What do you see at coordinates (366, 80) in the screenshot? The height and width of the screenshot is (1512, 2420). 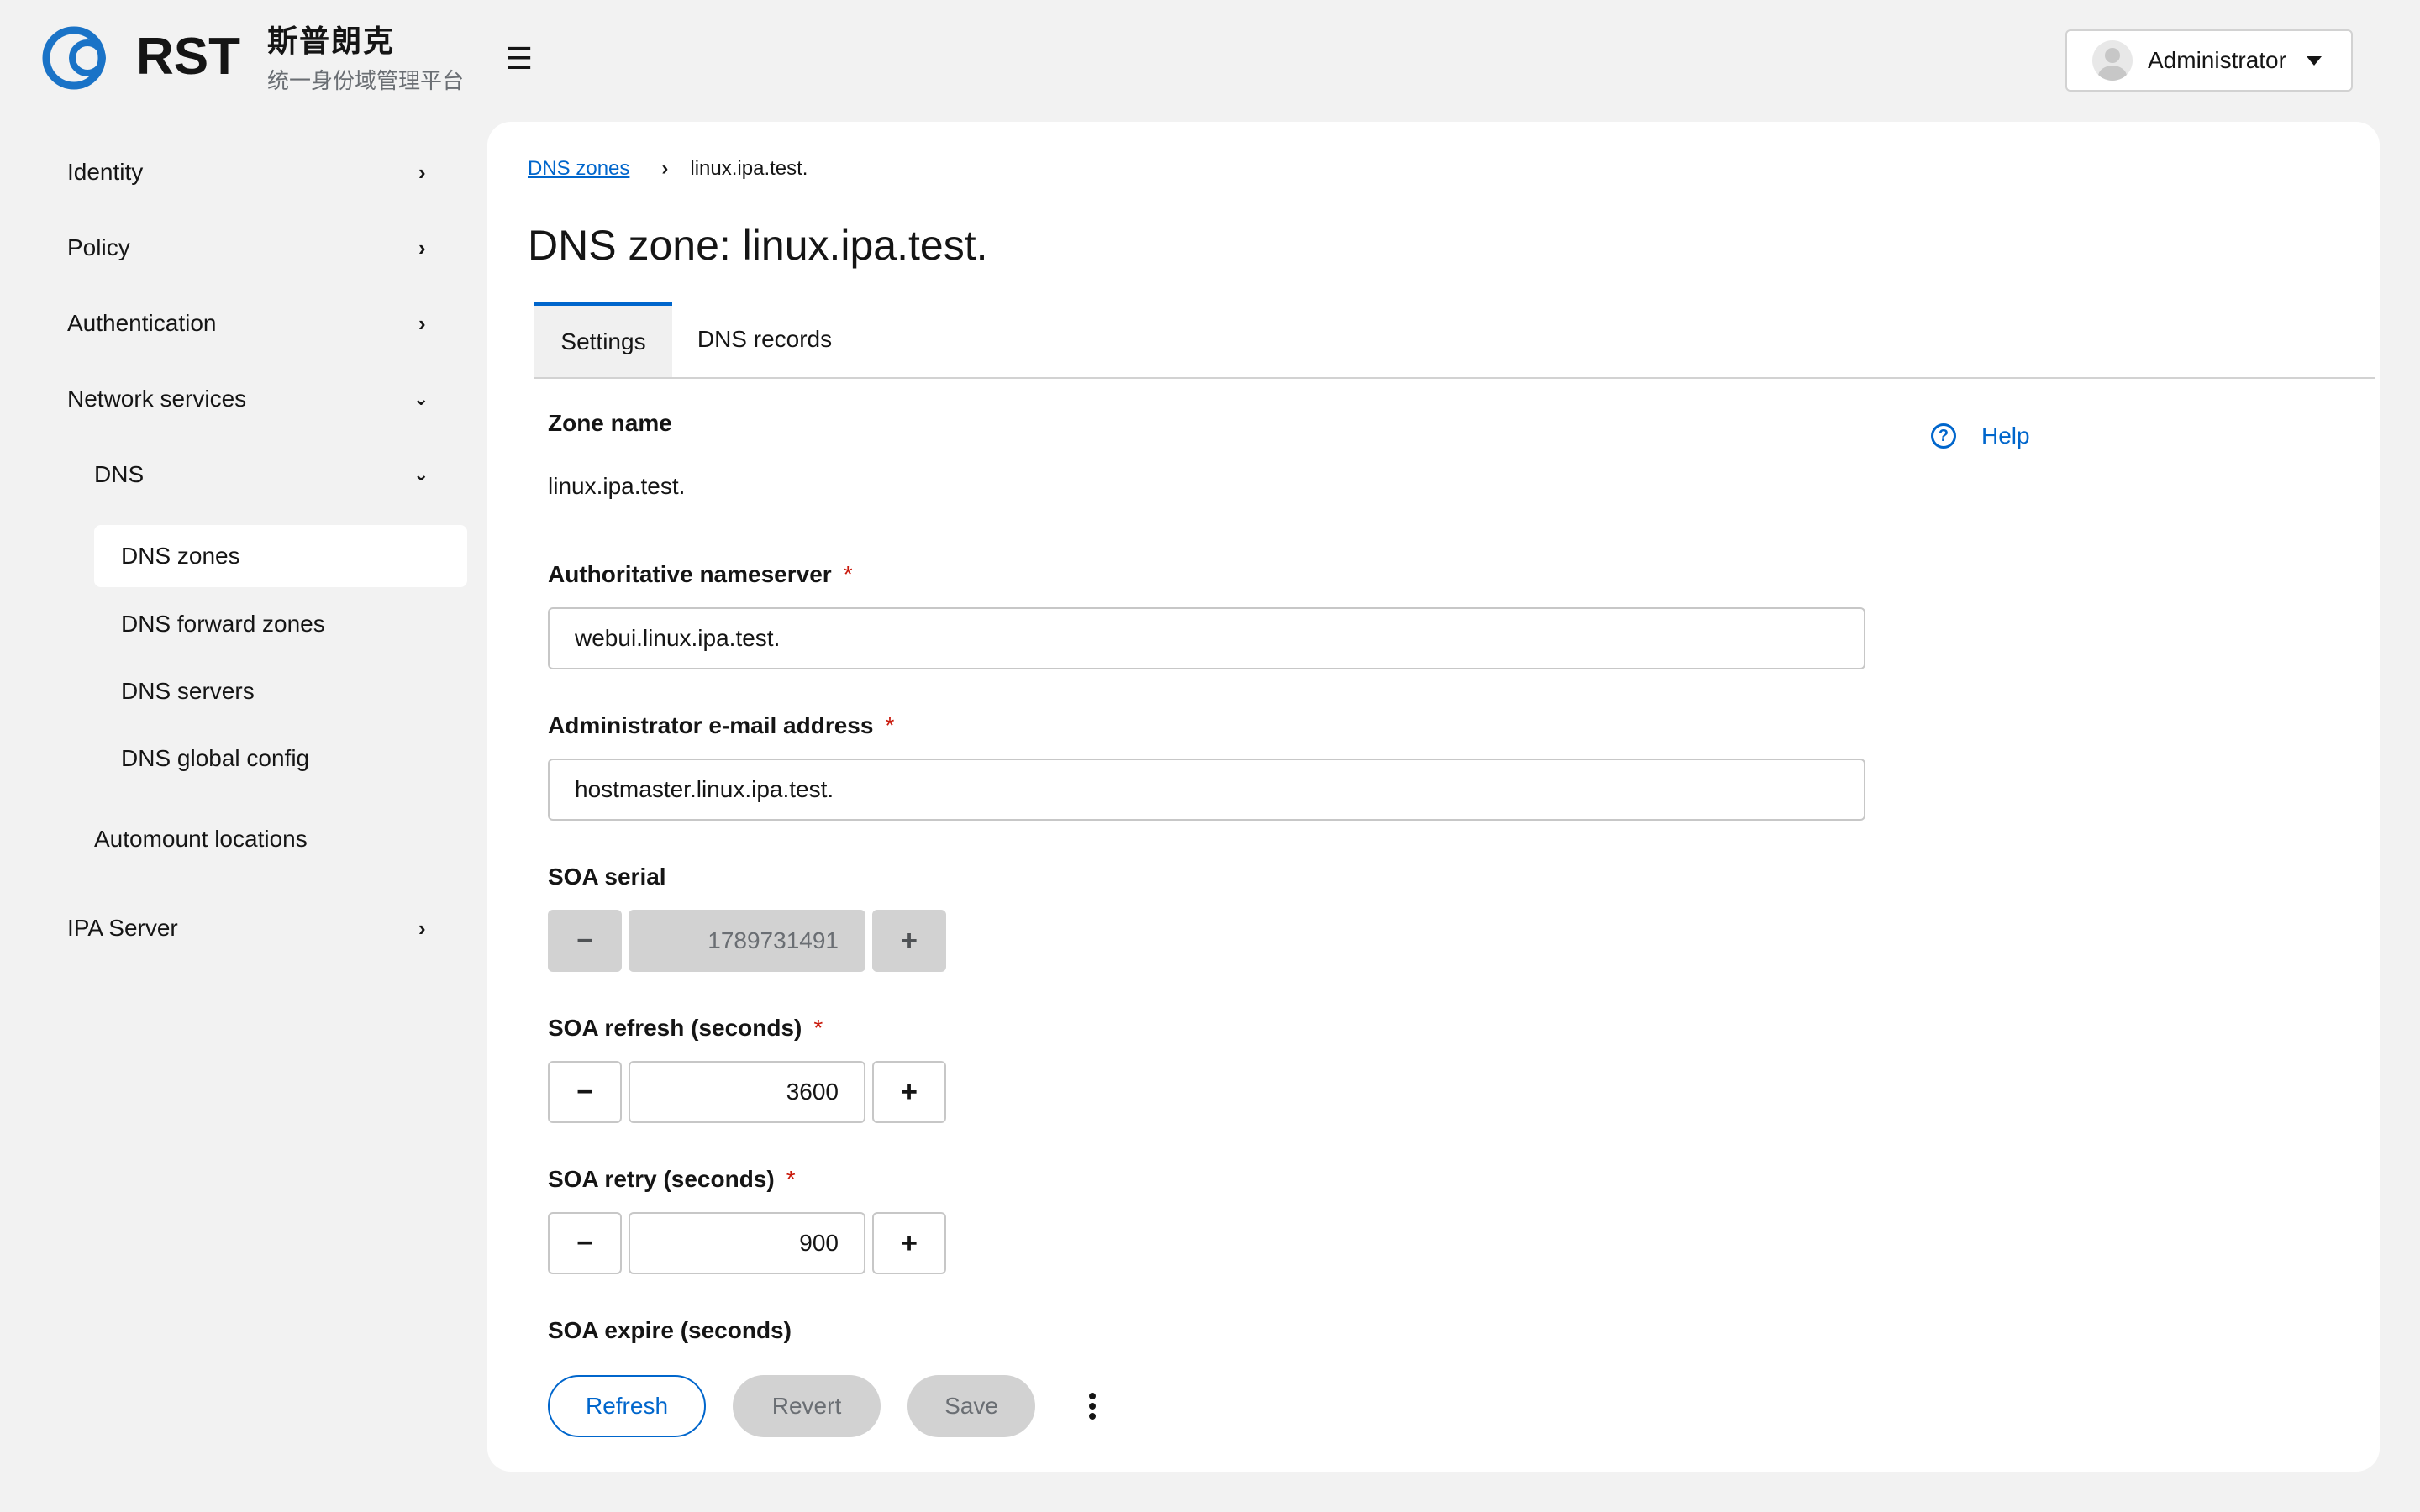 I see `brand-subtitle: 统一身份域管理平台` at bounding box center [366, 80].